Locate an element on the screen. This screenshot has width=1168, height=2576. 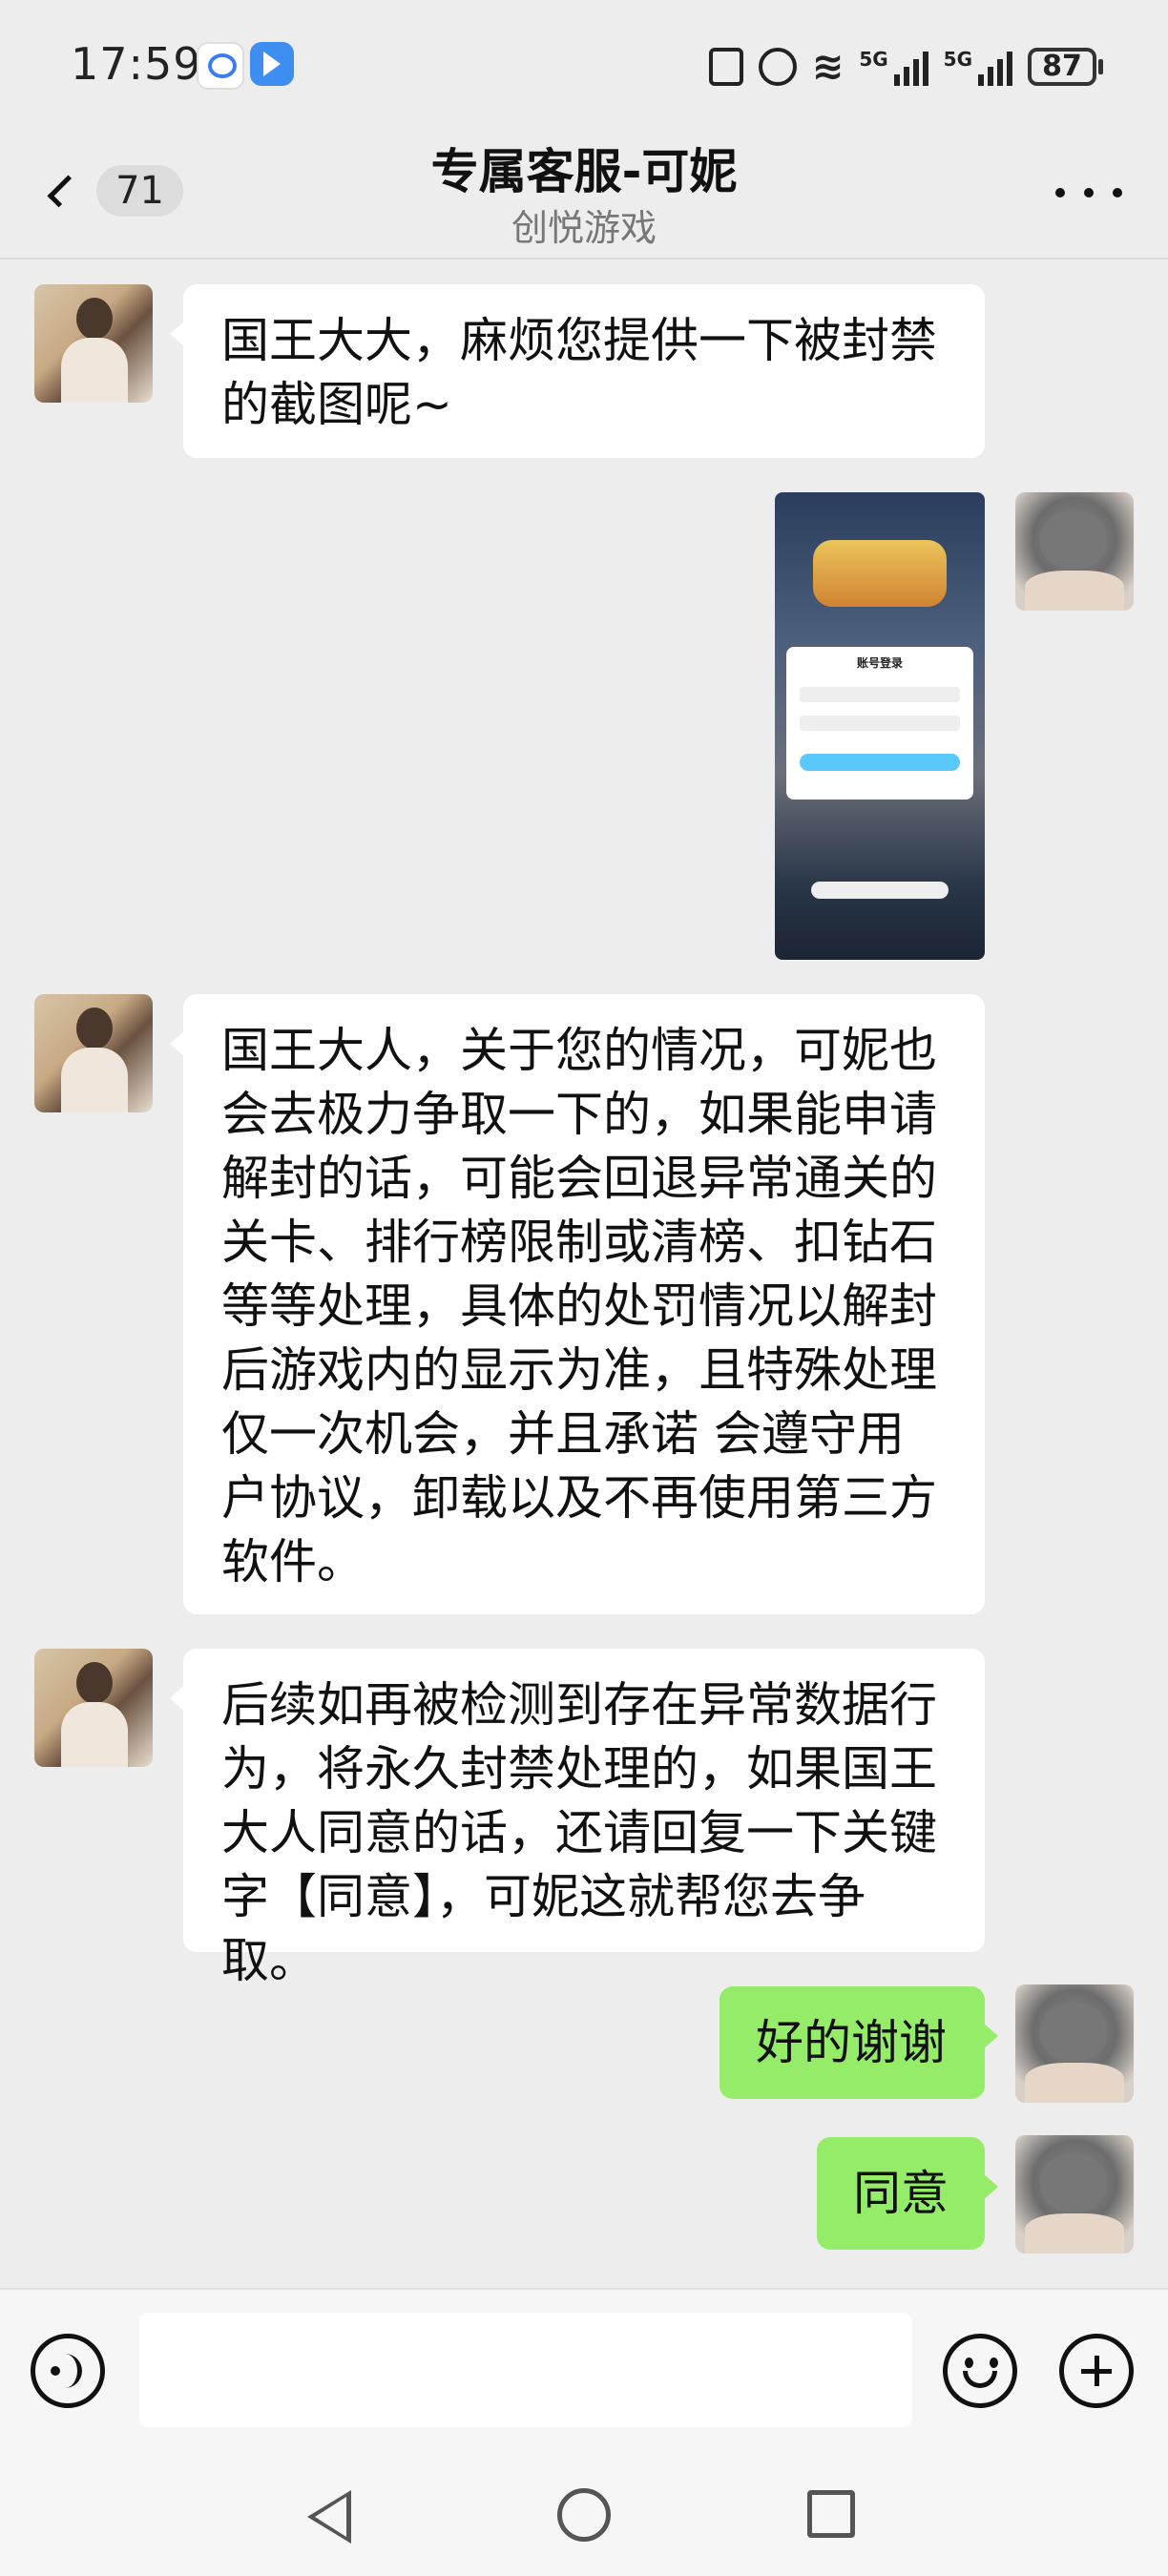
wifi-icon: ≋ is located at coordinates (828, 67).